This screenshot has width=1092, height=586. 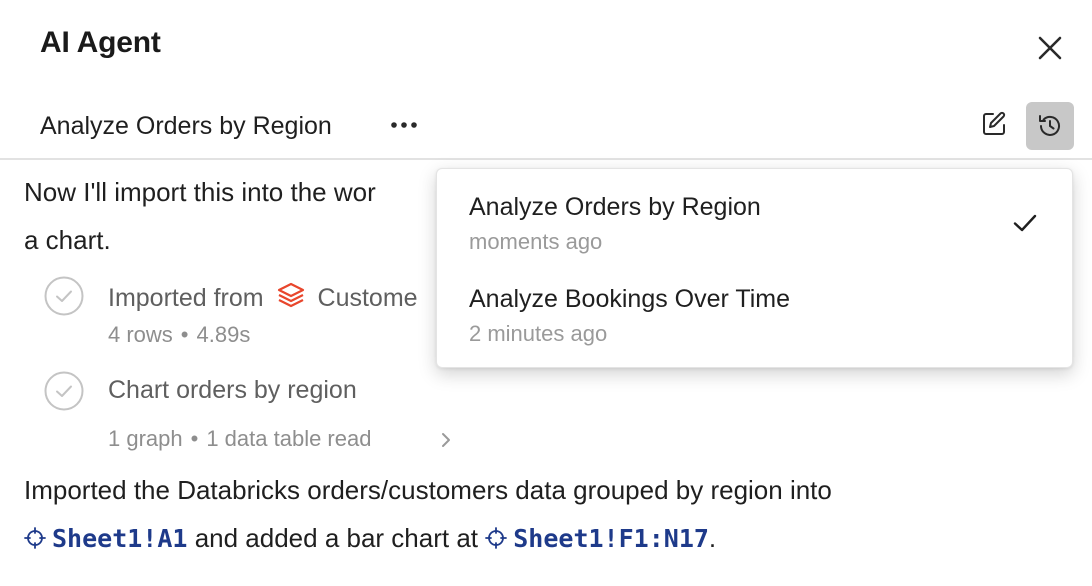 I want to click on step-import-time: 4.89s, so click(x=223, y=334).